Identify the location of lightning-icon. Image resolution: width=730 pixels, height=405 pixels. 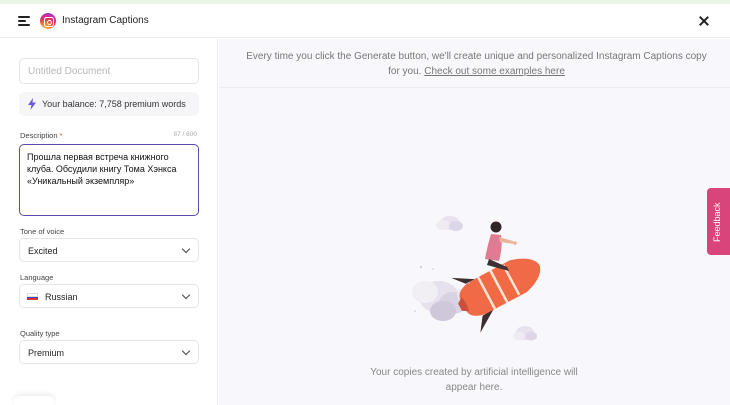
(32, 104).